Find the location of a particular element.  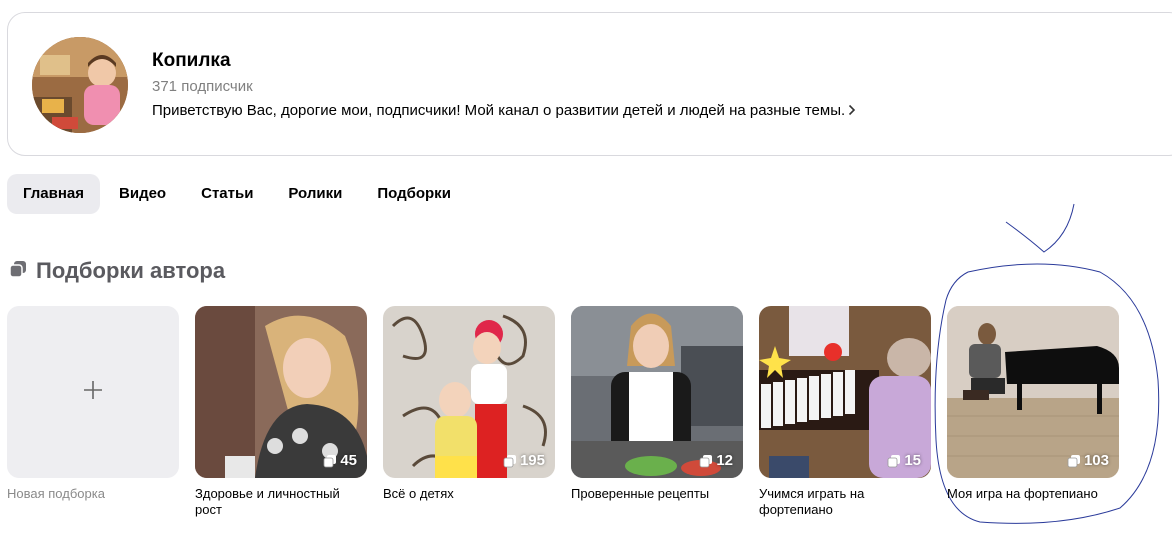

collection-card: 15 is located at coordinates (845, 392).